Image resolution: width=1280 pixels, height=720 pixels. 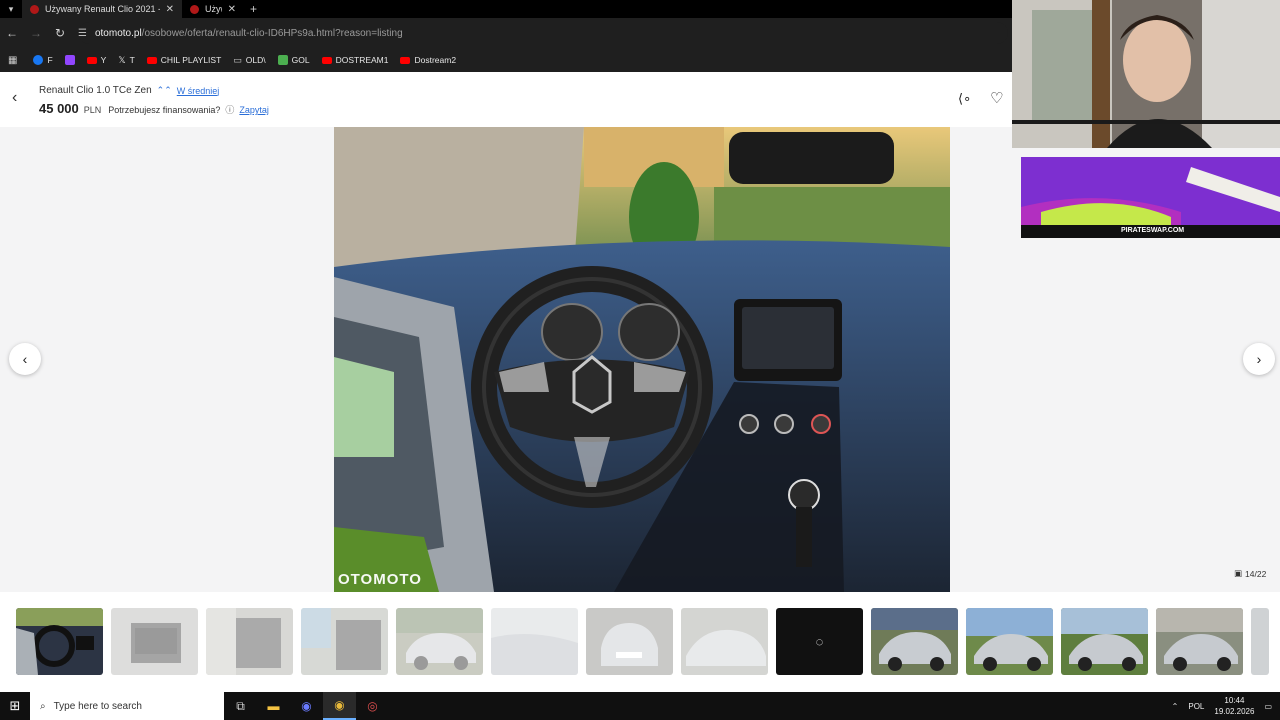 What do you see at coordinates (1175, 706) in the screenshot?
I see `tray-expand-icon: ⌃` at bounding box center [1175, 706].